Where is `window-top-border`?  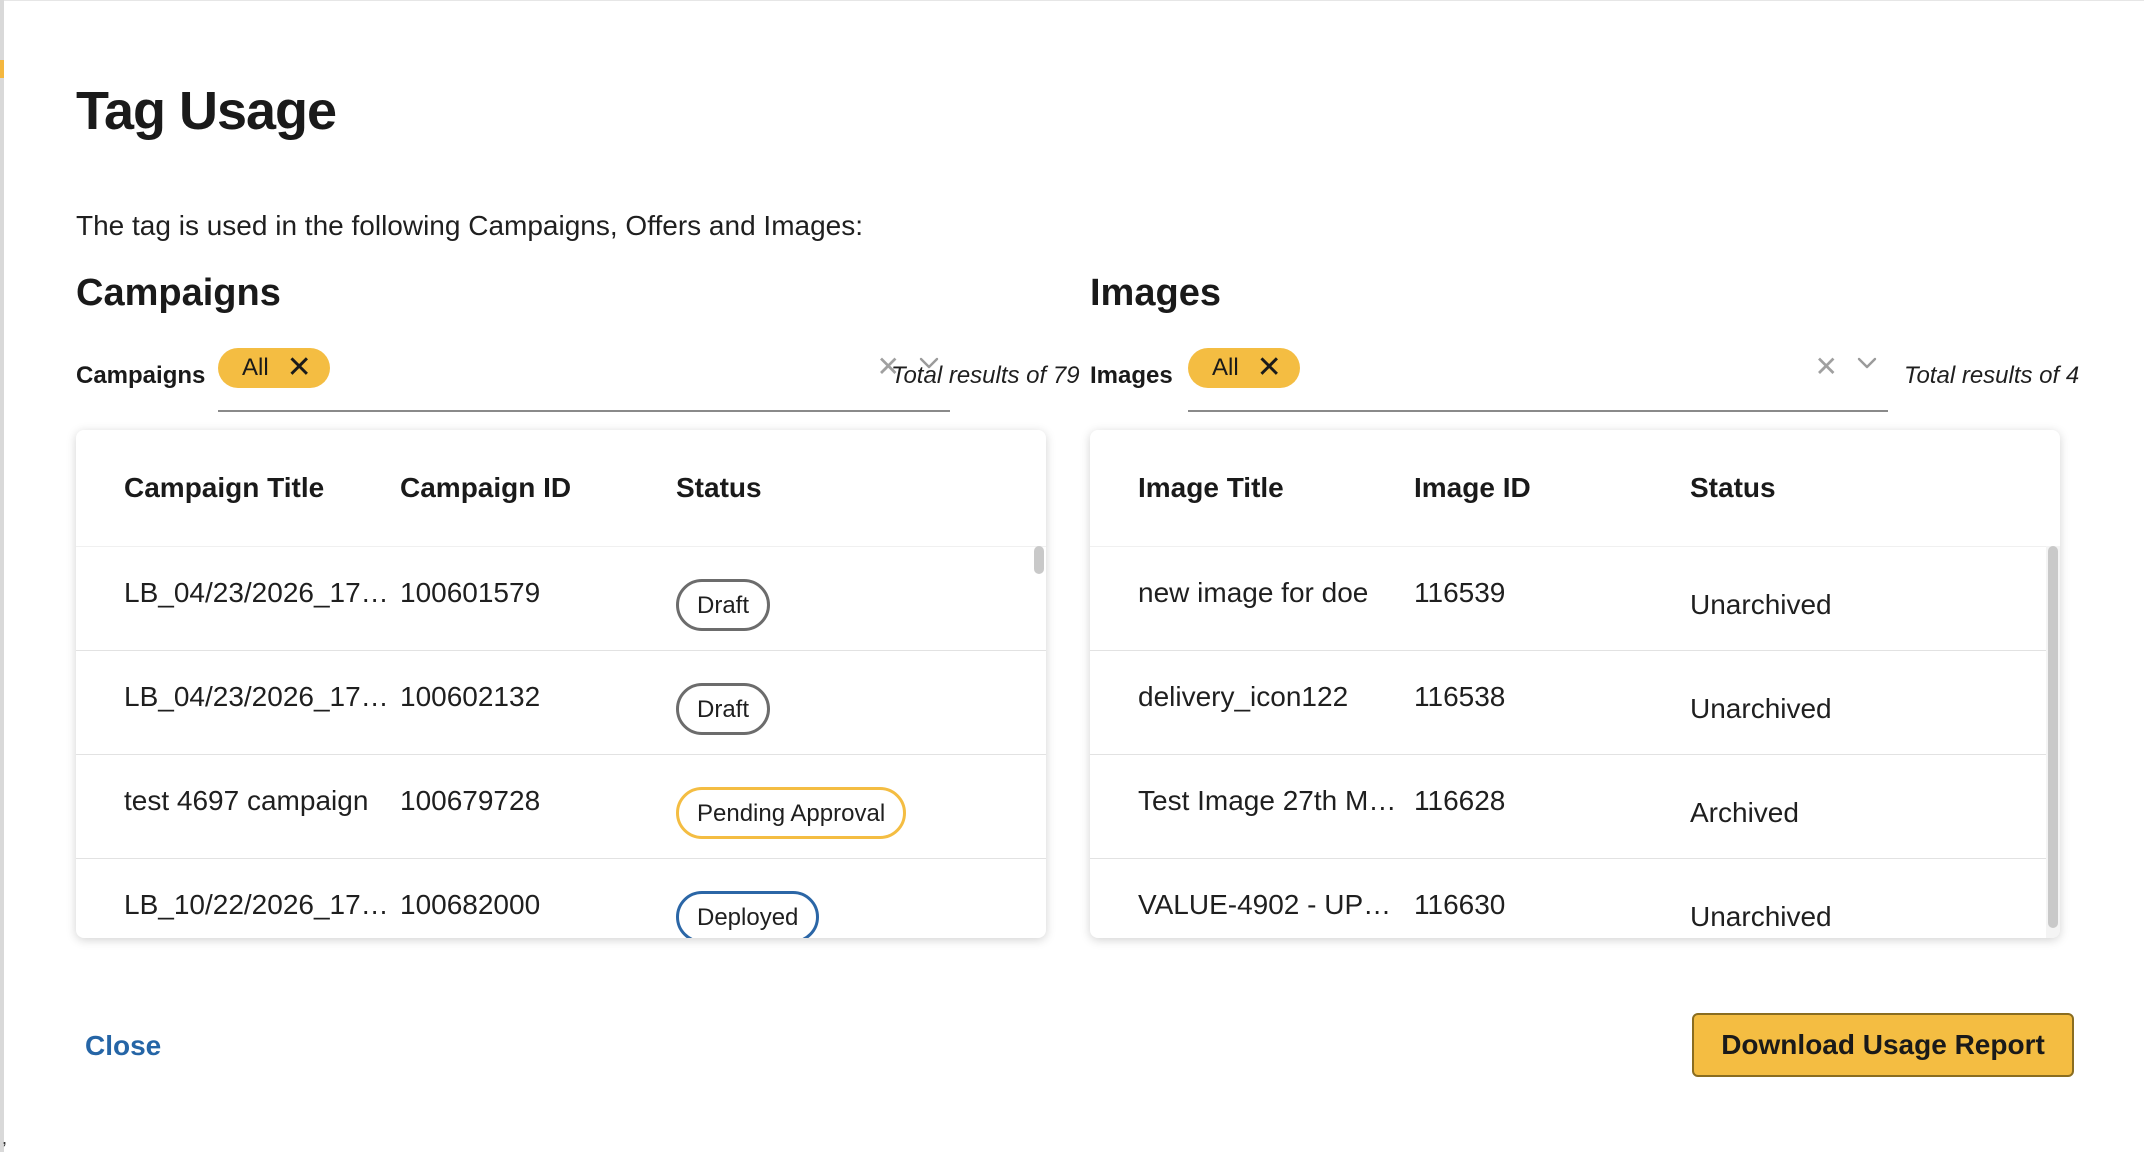
window-top-border is located at coordinates (1072, 0).